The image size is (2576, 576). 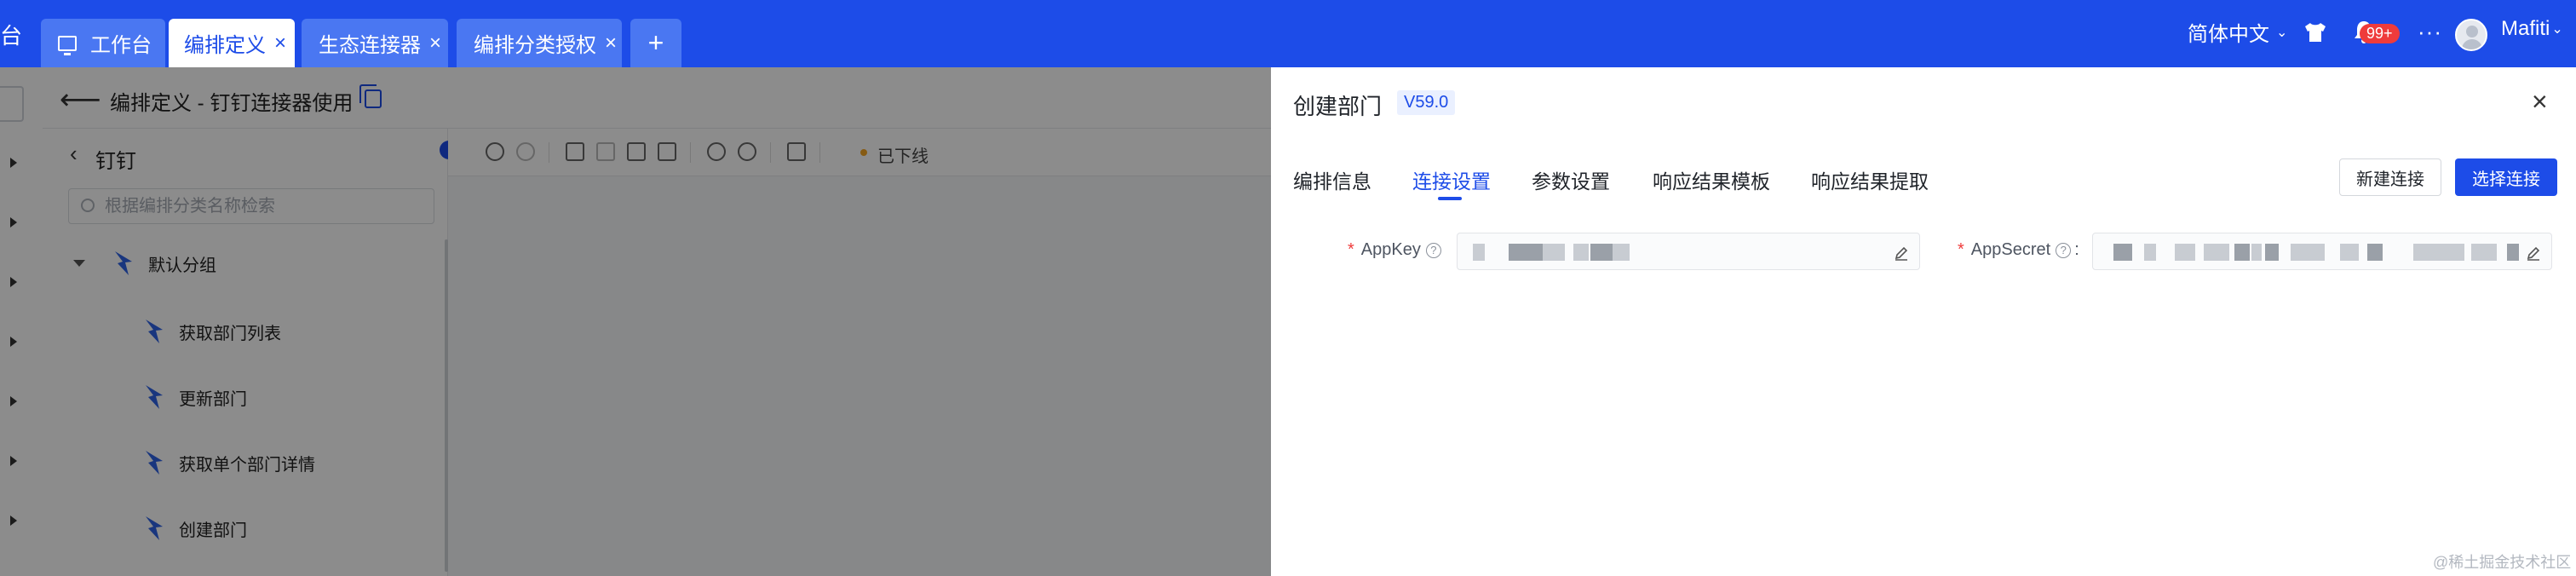 I want to click on language-switcher: 简体中文 ⌄, so click(x=2238, y=32).